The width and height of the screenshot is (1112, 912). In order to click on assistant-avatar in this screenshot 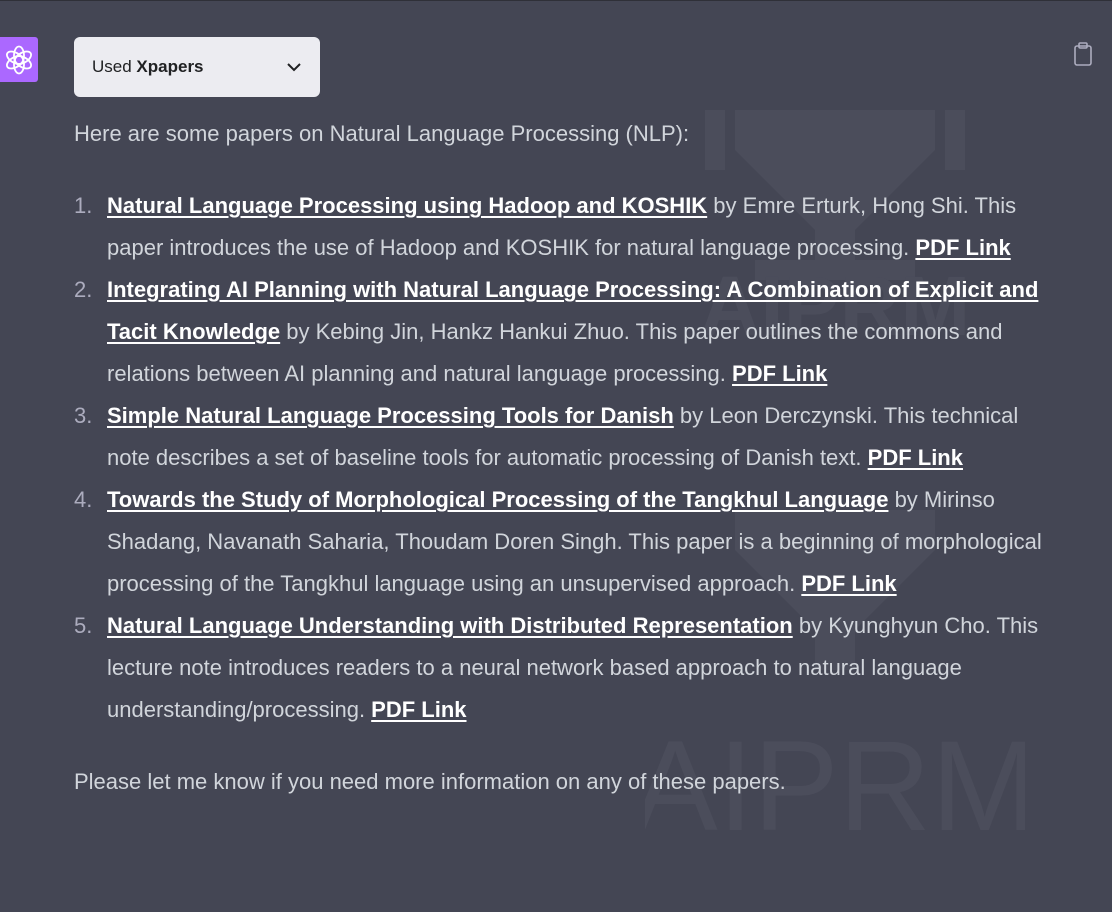, I will do `click(19, 59)`.